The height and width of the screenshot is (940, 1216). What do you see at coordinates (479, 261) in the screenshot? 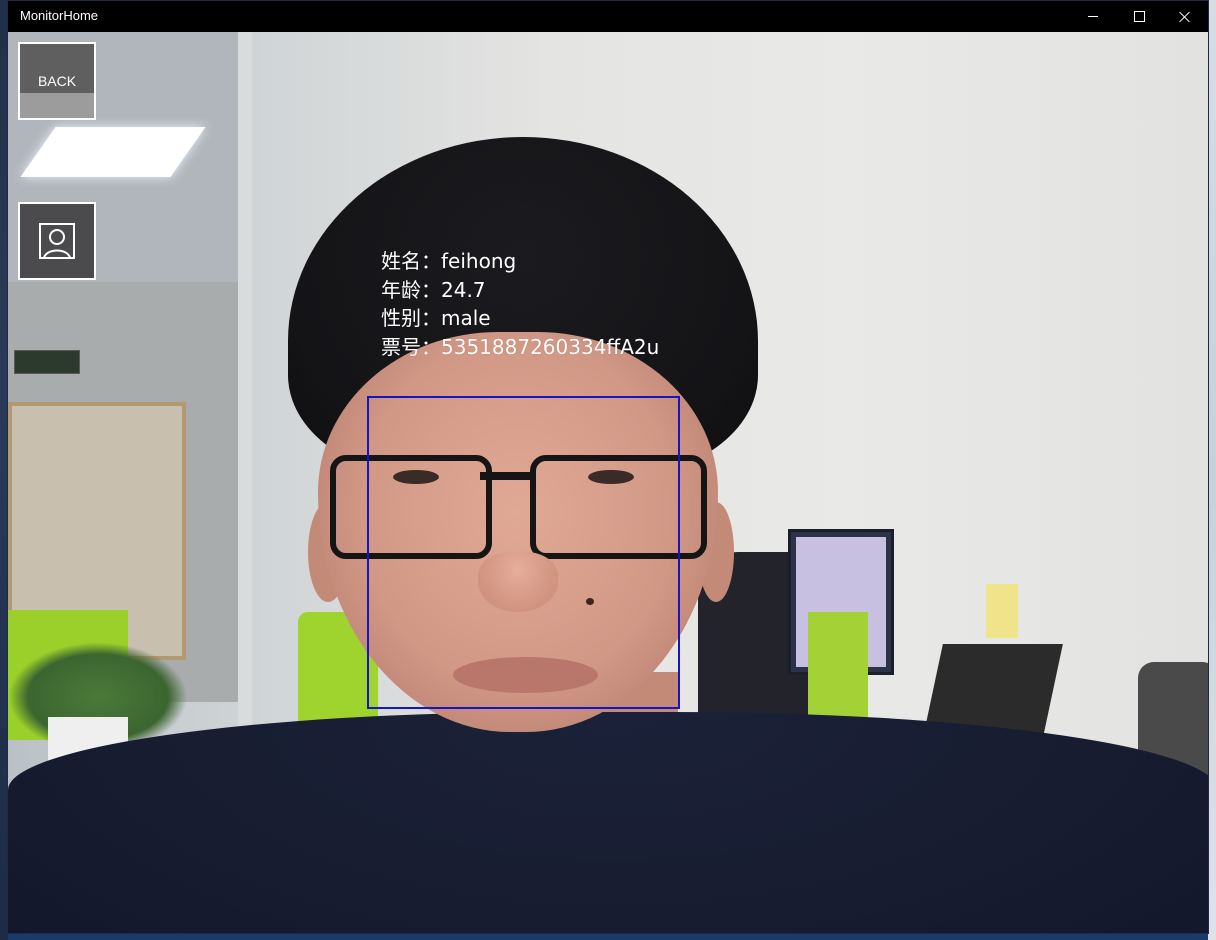
I see `info-value: feihong` at bounding box center [479, 261].